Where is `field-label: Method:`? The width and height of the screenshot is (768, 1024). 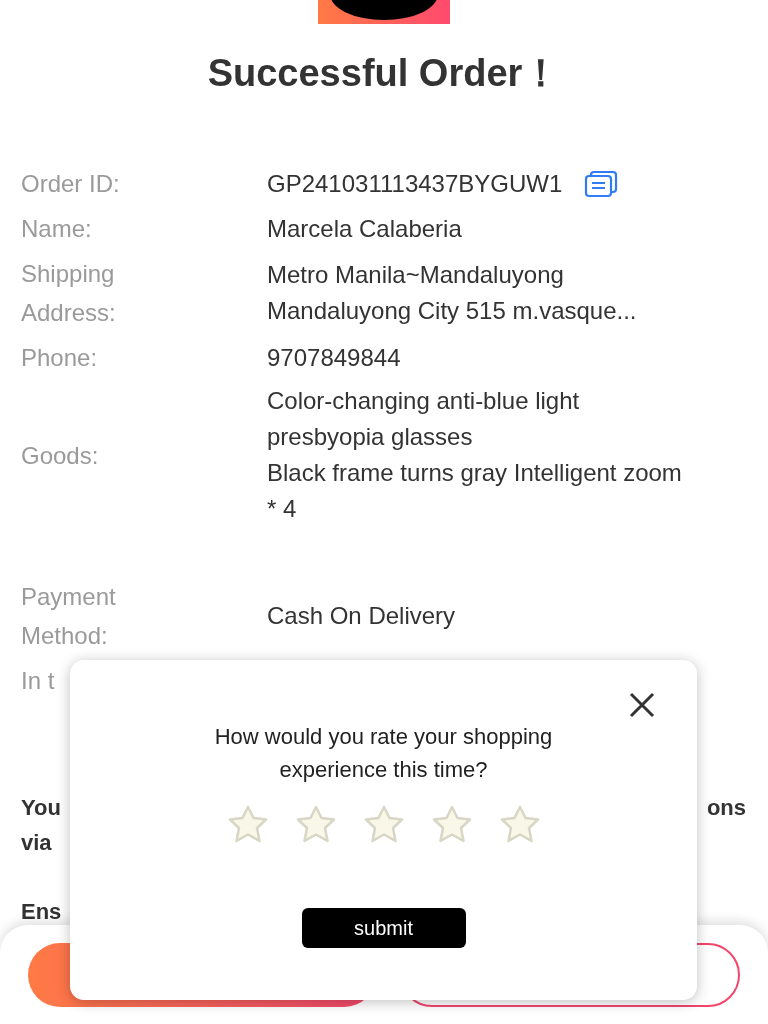 field-label: Method: is located at coordinates (65, 636).